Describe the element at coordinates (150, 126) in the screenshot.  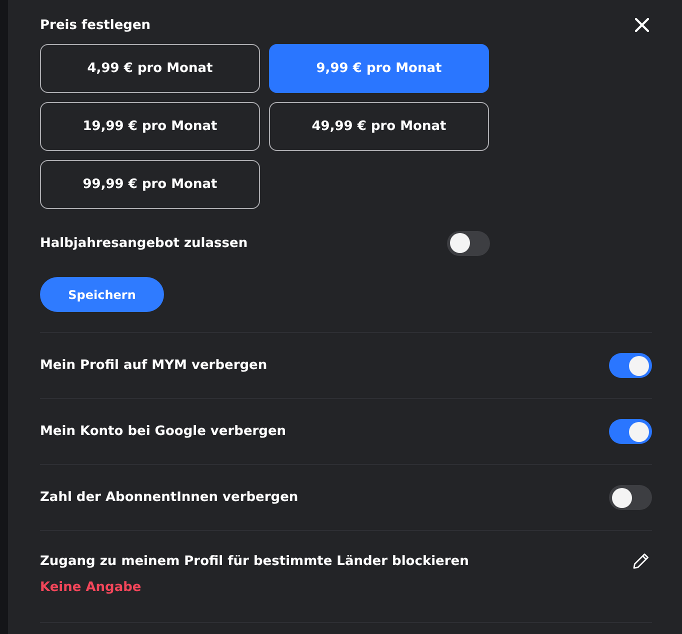
I see `price-option: 19,99 € pro Monat` at that location.